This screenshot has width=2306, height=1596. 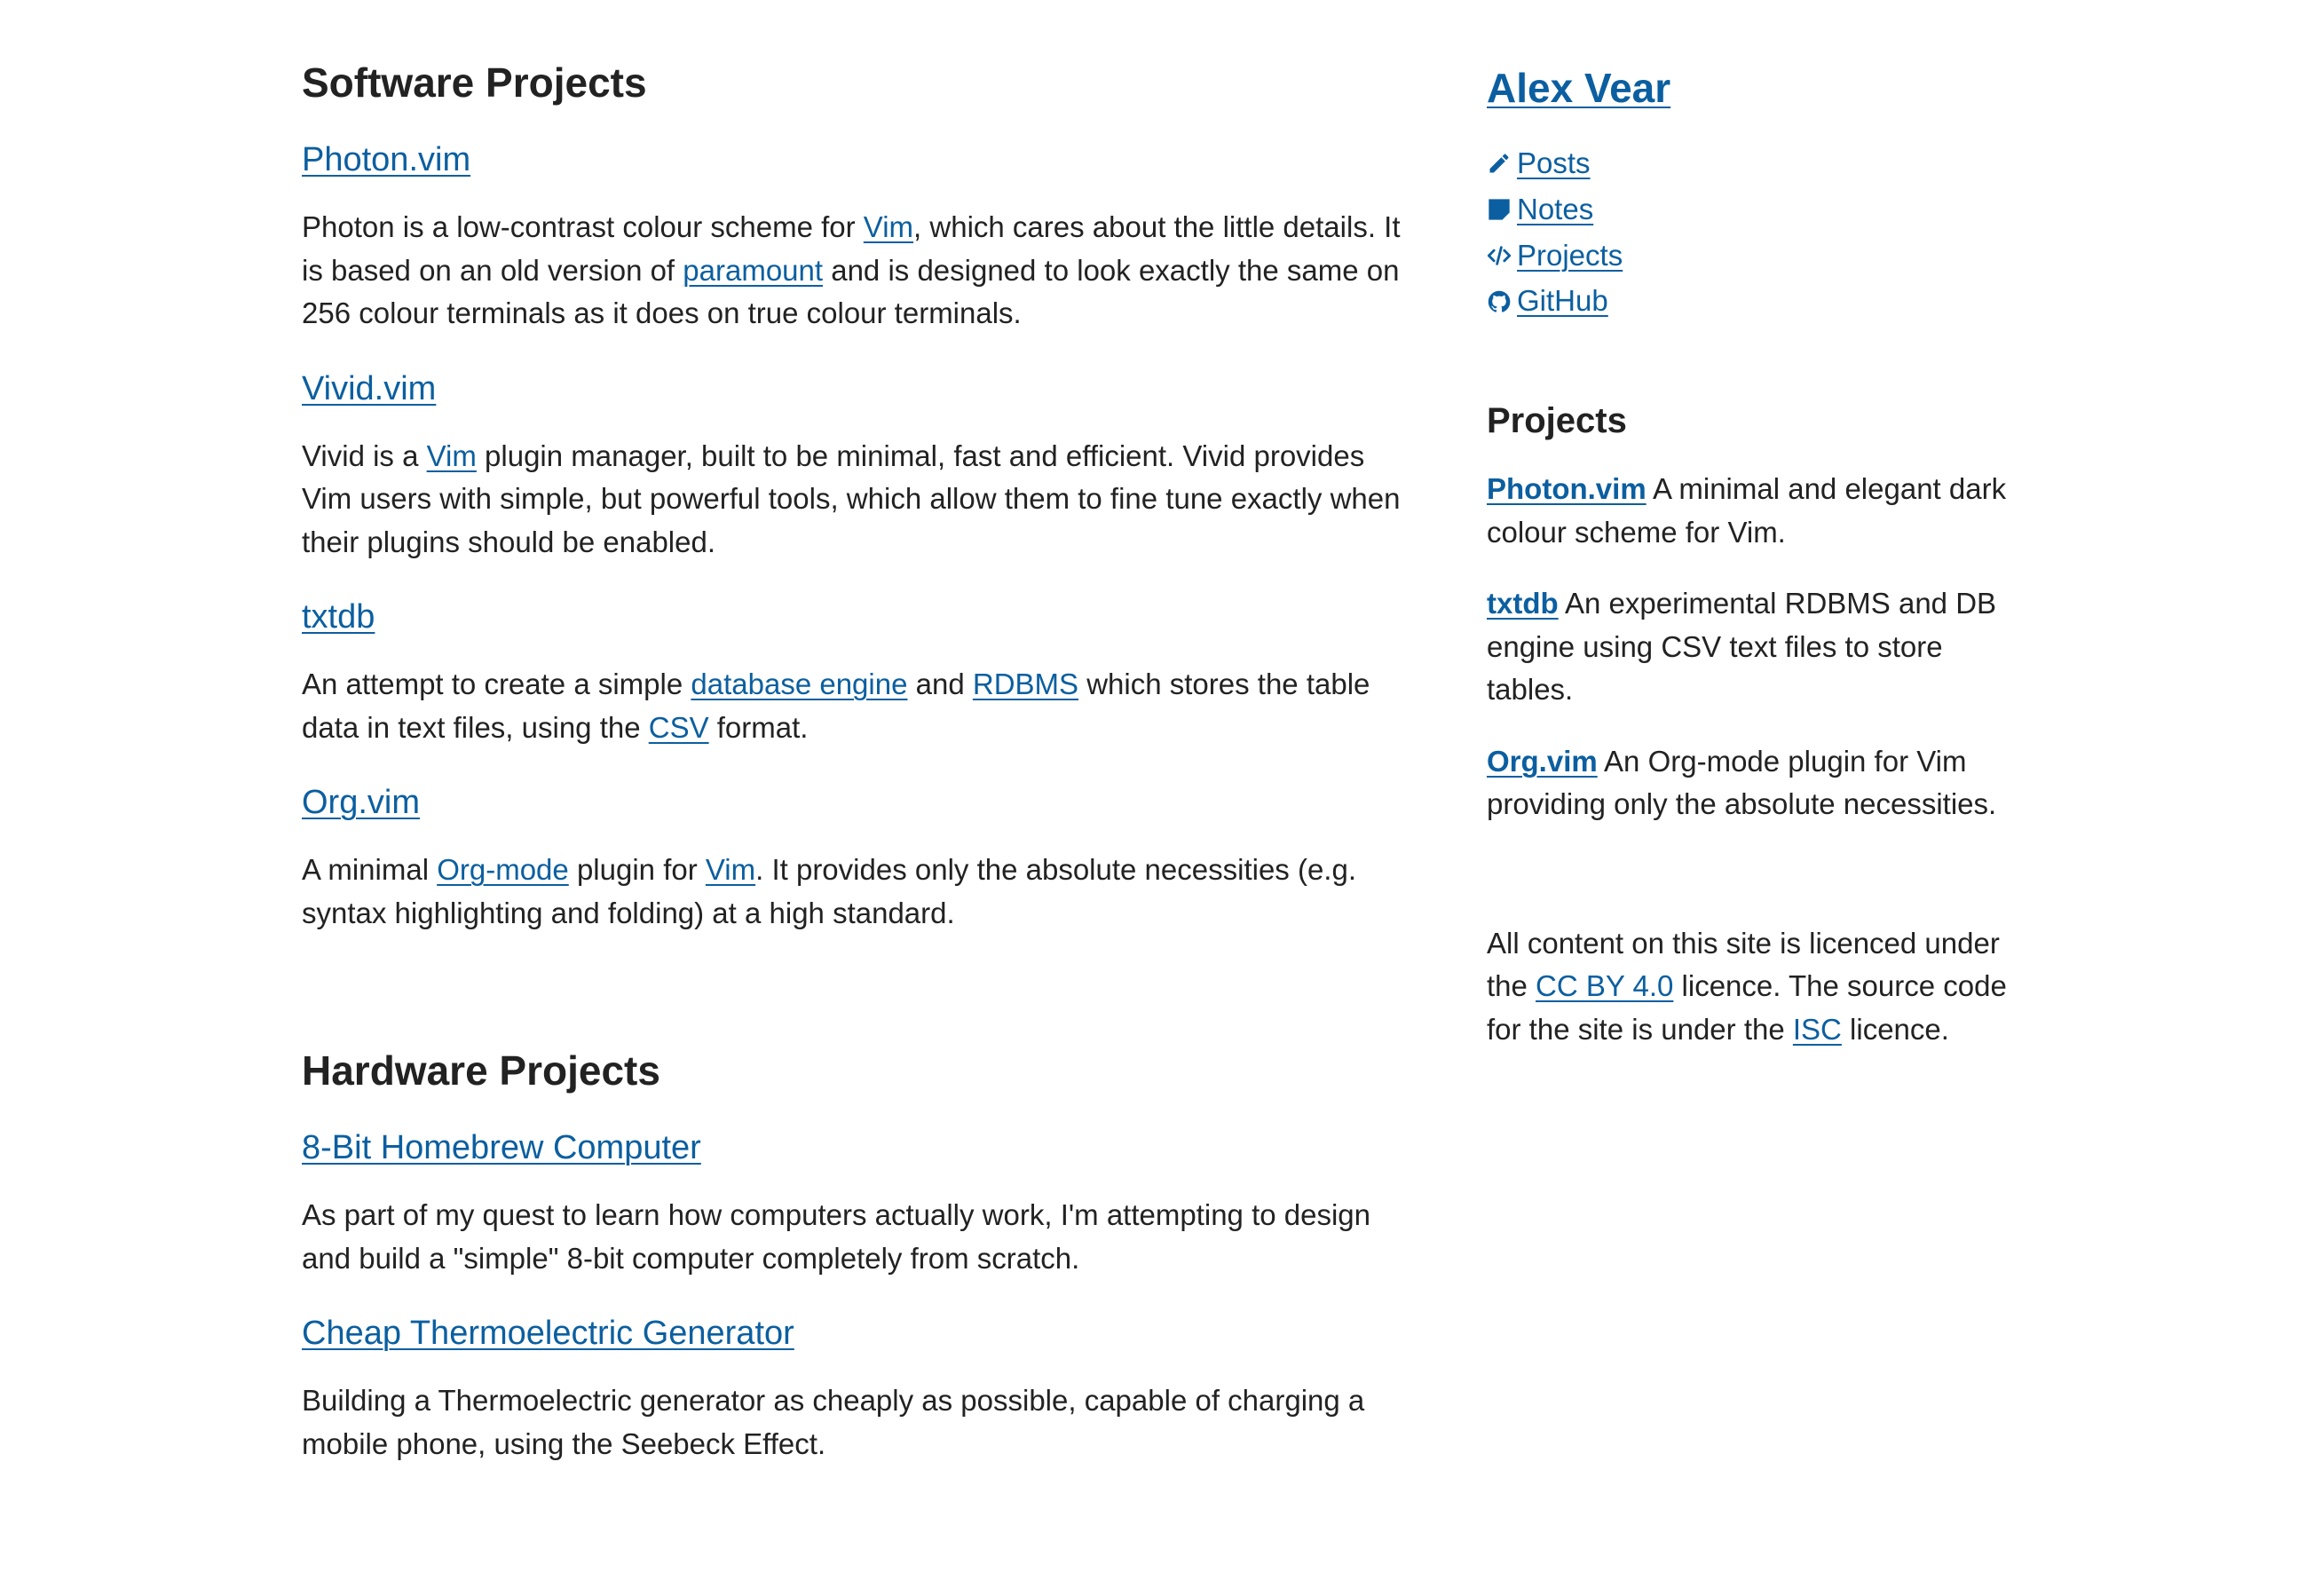 I want to click on sidebar-photon-link: Photon.vim, so click(x=1567, y=488).